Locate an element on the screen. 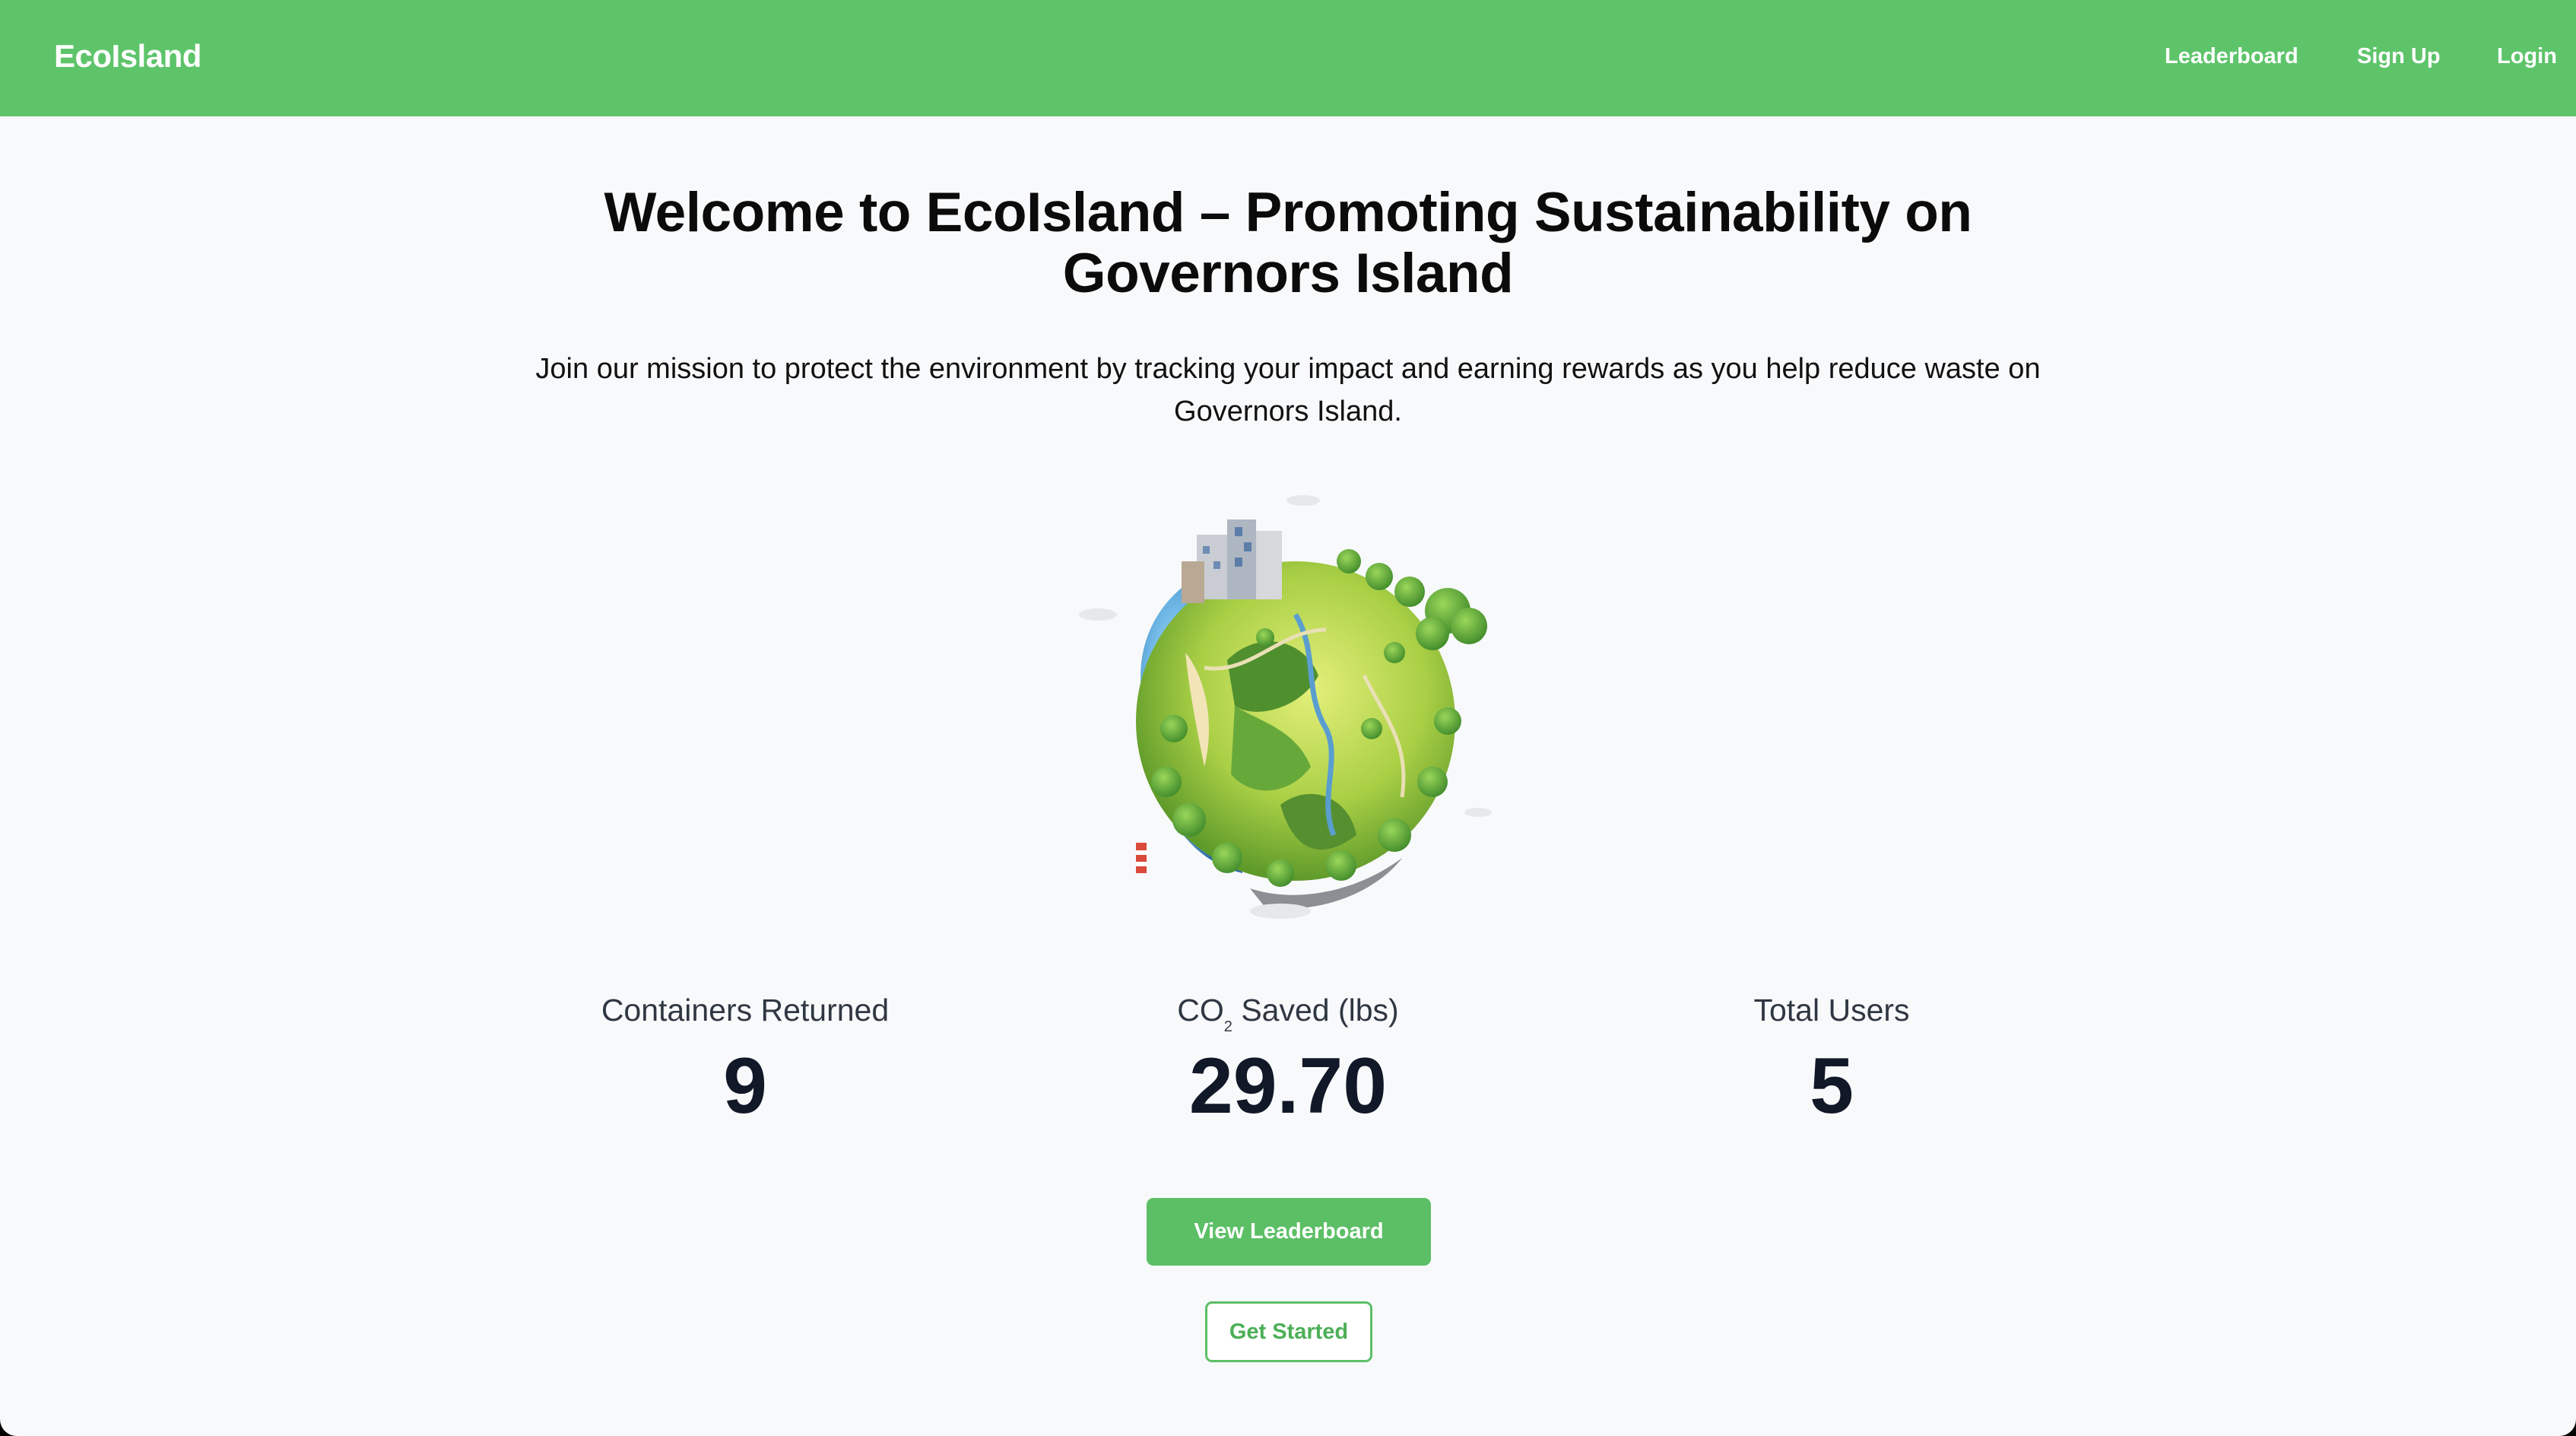  stat-containers-returned: Containers Returned 9 is located at coordinates (745, 1059).